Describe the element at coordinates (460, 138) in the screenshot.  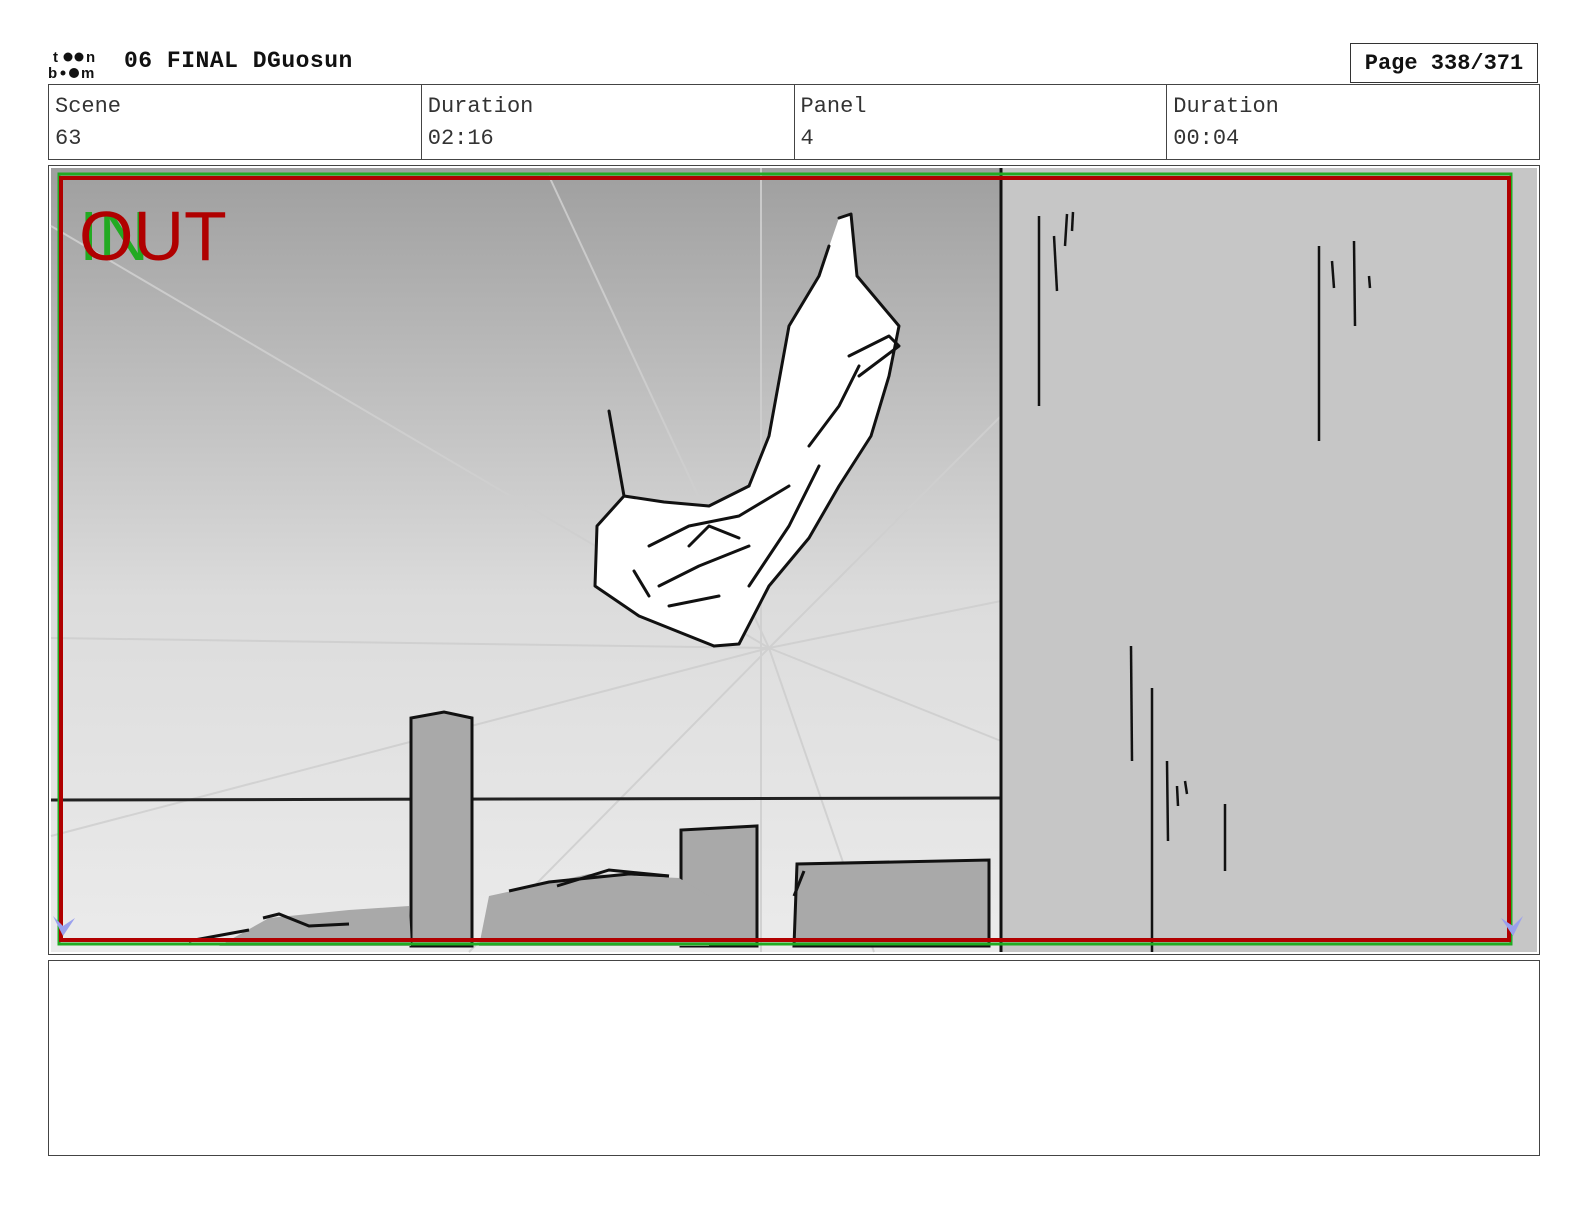
I see `scene-duration-value: 02:16` at that location.